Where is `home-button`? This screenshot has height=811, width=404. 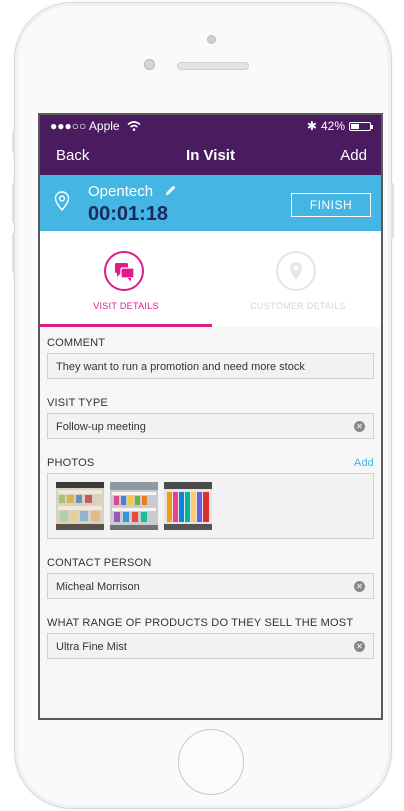 home-button is located at coordinates (211, 762).